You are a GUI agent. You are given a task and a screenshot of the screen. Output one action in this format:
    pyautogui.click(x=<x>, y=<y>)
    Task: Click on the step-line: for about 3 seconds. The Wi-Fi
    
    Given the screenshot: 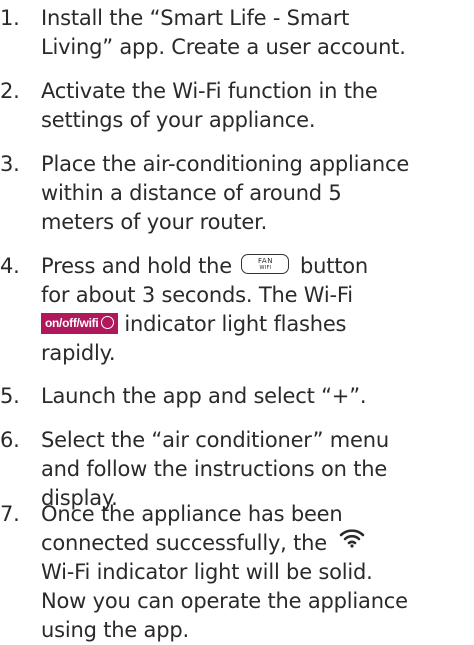 What is the action you would take?
    pyautogui.click(x=197, y=295)
    